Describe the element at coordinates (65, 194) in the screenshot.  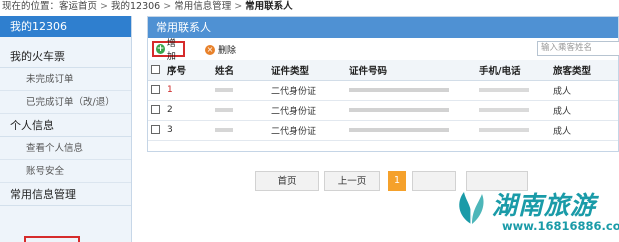
I see `sidebar-section-info-management: 常用信息管理` at that location.